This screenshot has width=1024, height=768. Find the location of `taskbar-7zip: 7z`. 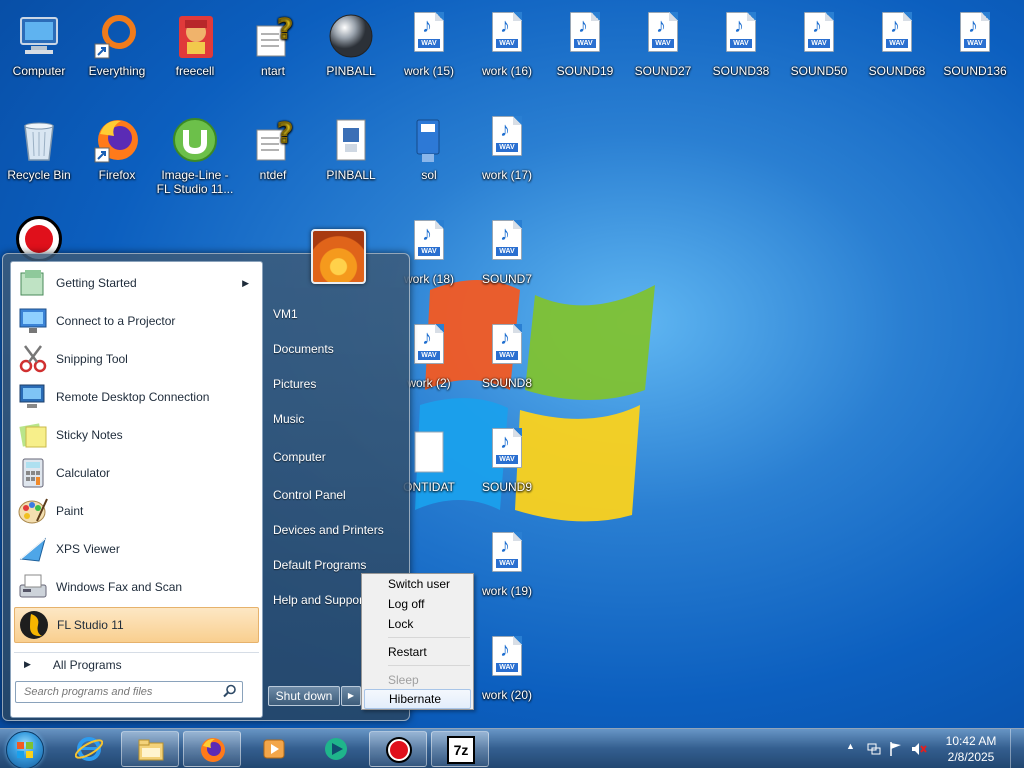

taskbar-7zip: 7z is located at coordinates (460, 749).